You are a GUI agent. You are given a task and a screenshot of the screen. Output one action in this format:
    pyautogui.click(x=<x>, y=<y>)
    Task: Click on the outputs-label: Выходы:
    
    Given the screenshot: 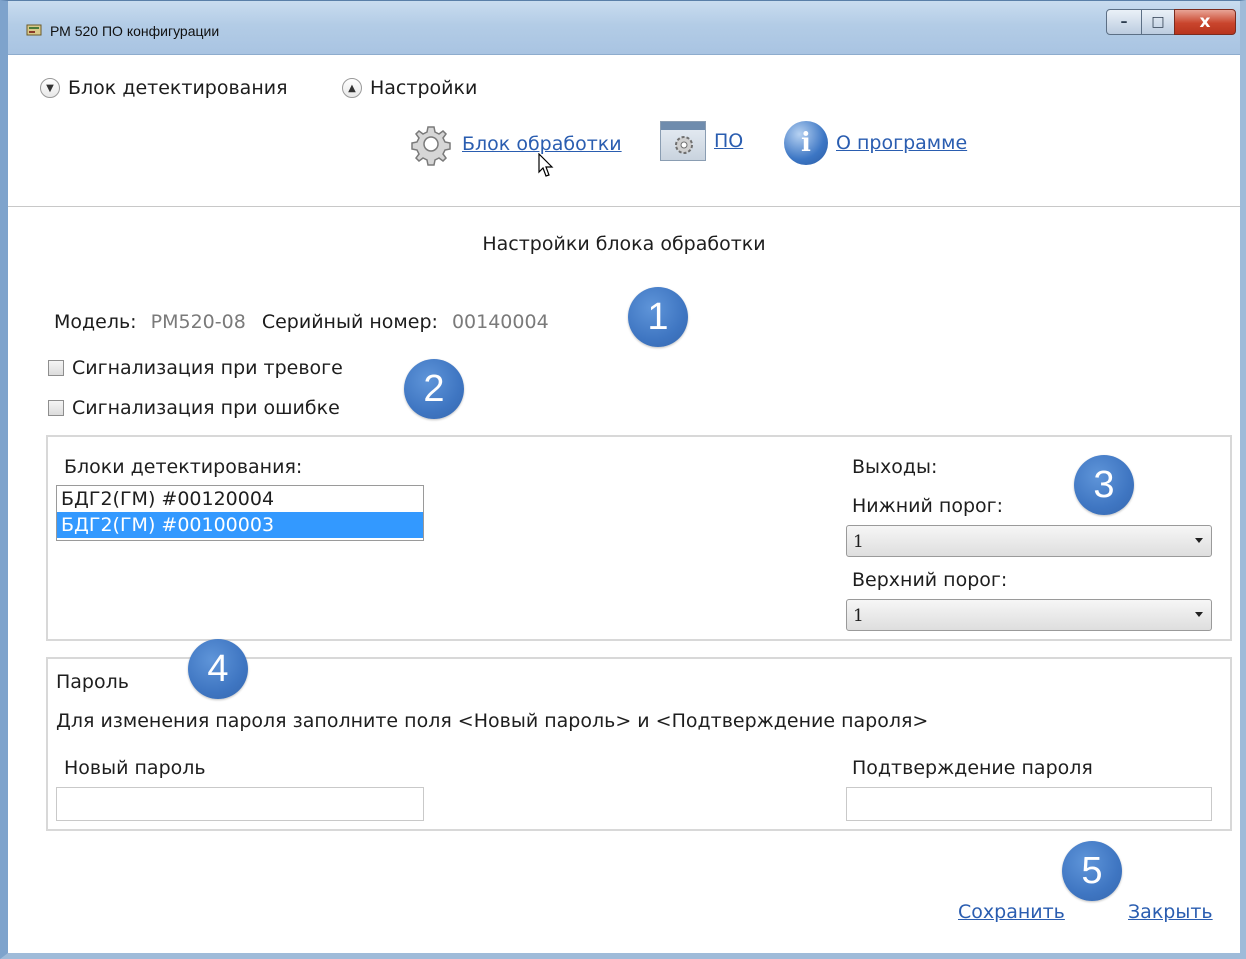 What is the action you would take?
    pyautogui.click(x=895, y=467)
    